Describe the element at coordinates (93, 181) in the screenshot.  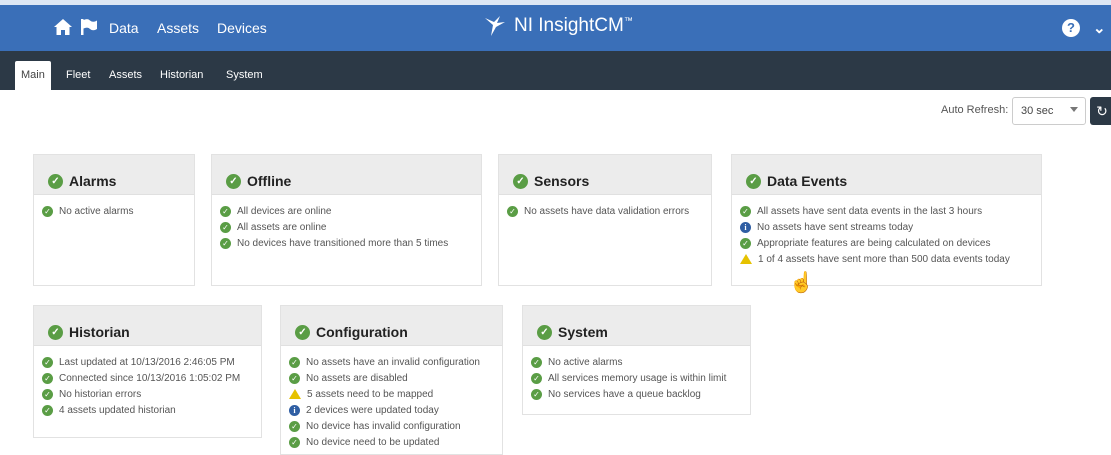
I see `card-title: Alarms` at that location.